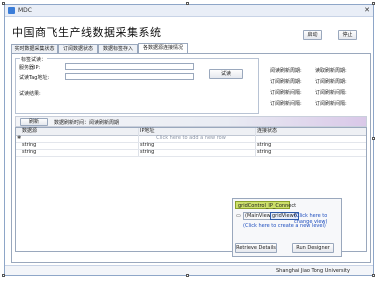 Image resolution: width=378 pixels, height=281 pixels. What do you see at coordinates (30, 68) in the screenshot?
I see `server-ip-label: 服务器IP:` at bounding box center [30, 68].